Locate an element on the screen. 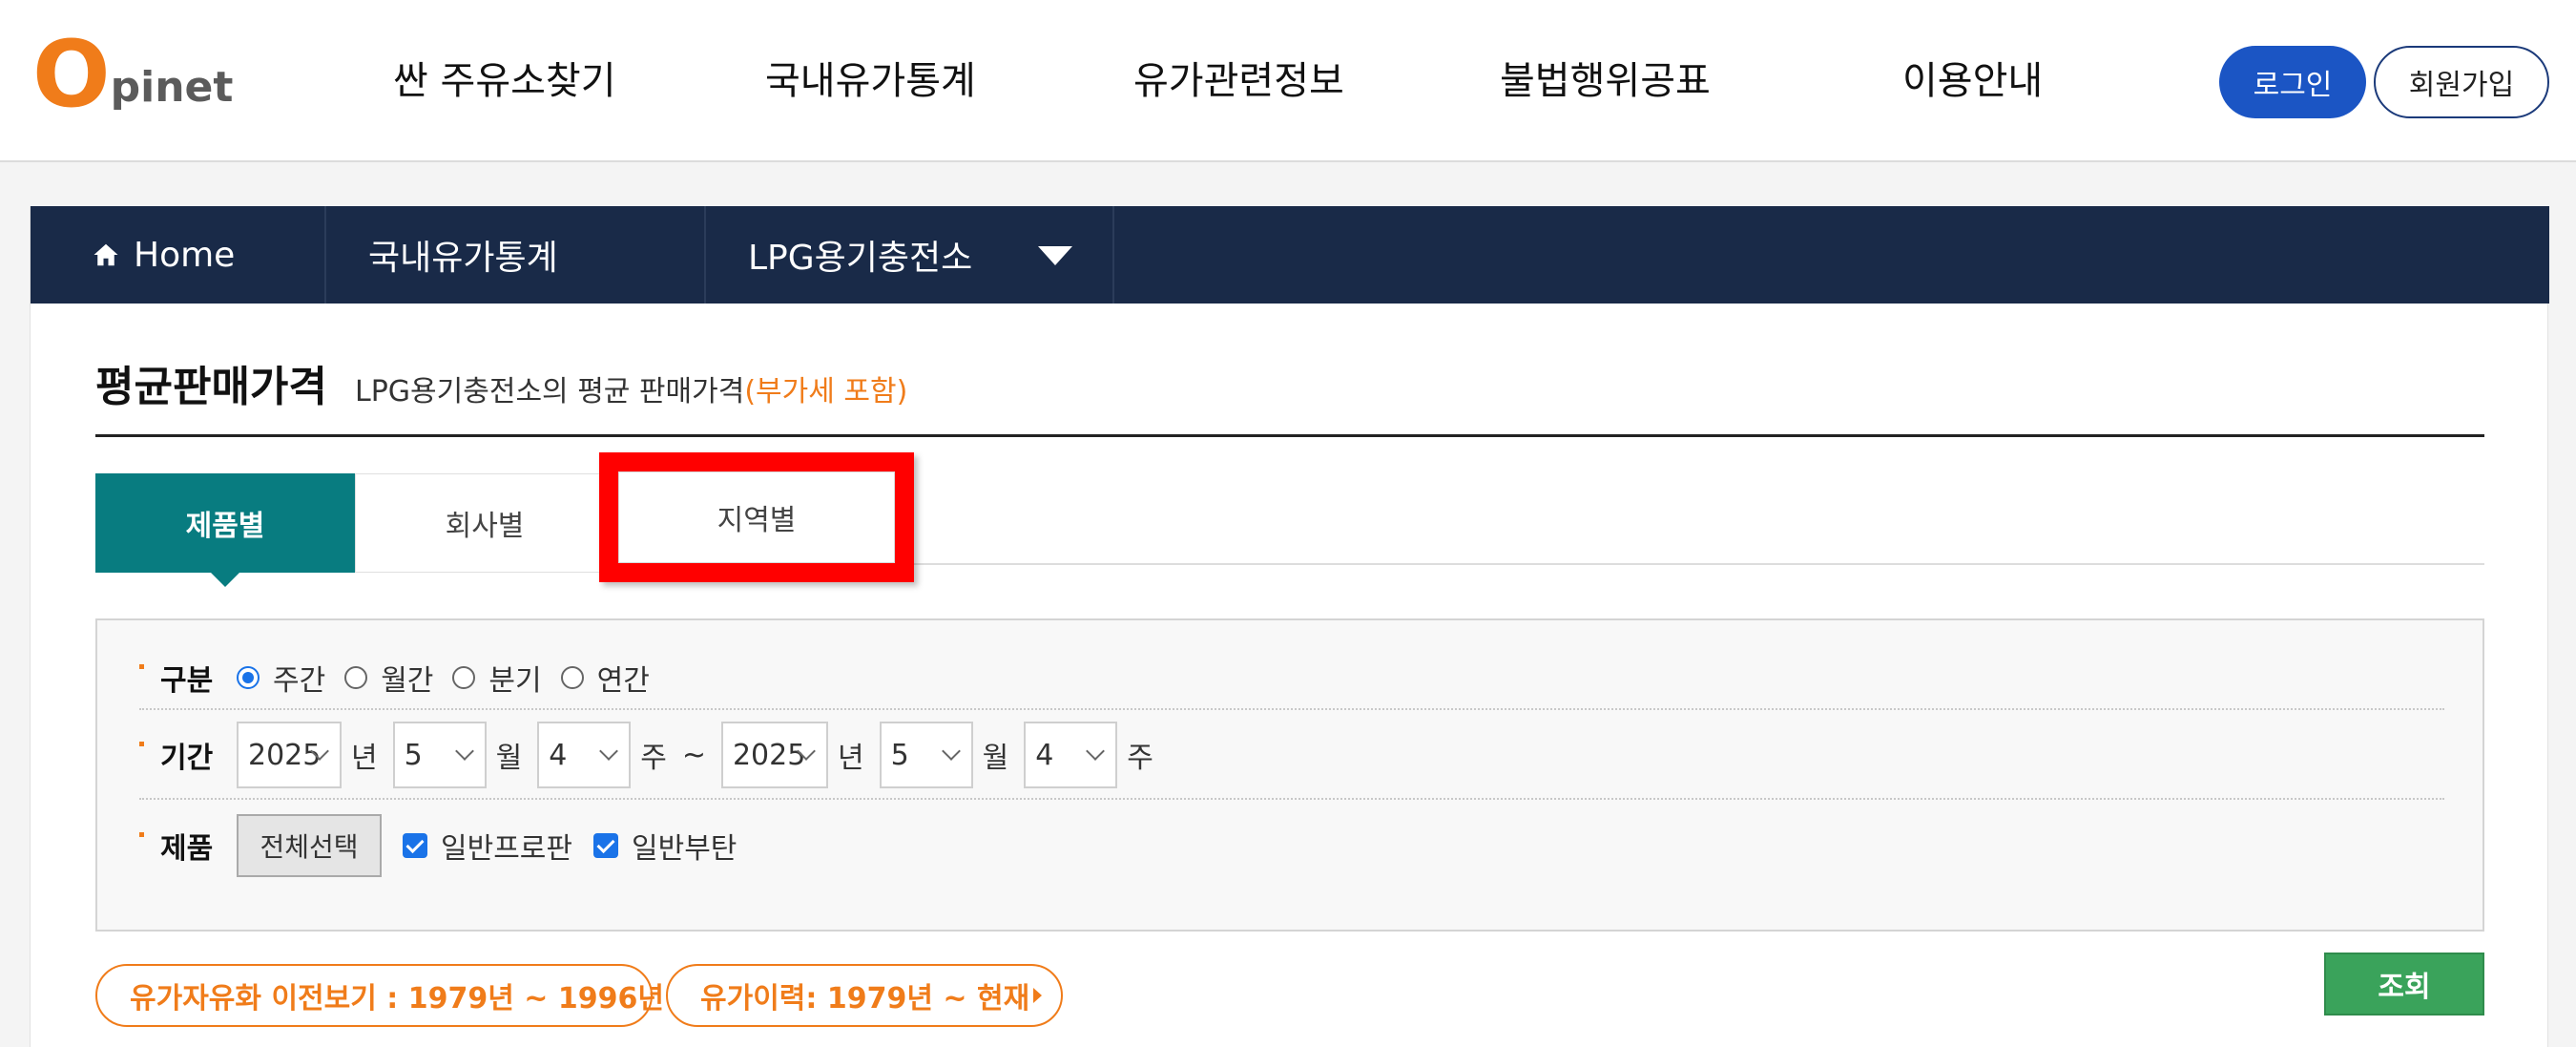  date-range-row: 기간 2025 년 5 월 4 주 ~ 2025 년 5 월 4 주 is located at coordinates (1291, 756).